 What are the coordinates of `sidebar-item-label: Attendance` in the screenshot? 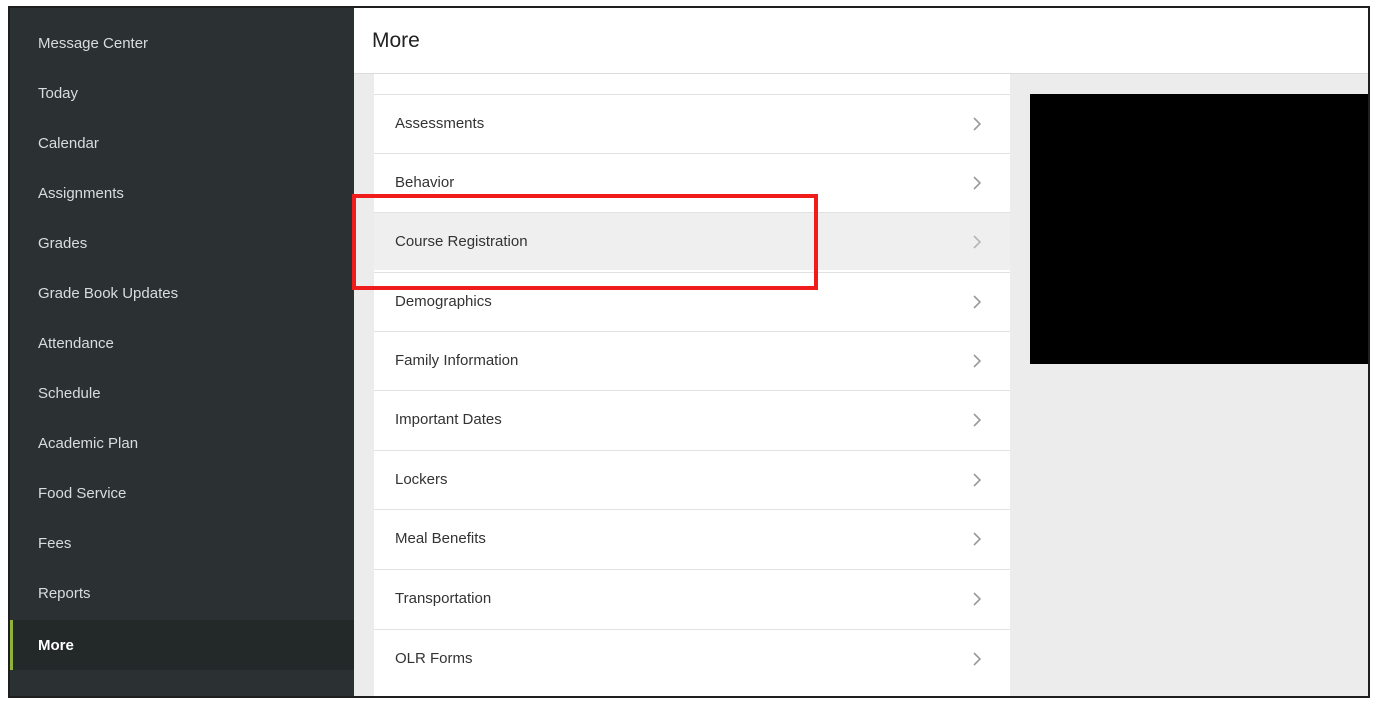 It's located at (76, 343).